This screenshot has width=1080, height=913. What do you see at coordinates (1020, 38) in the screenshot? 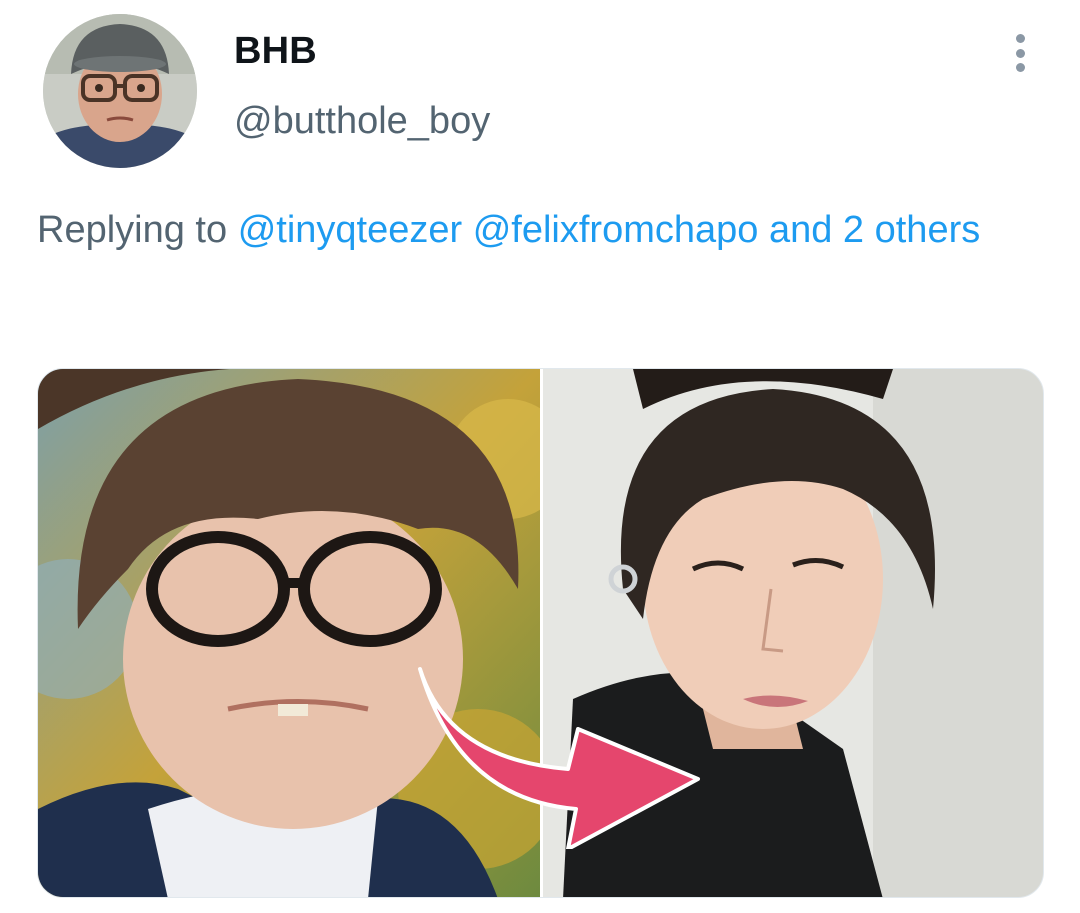
I see `more-vertical-icon` at bounding box center [1020, 38].